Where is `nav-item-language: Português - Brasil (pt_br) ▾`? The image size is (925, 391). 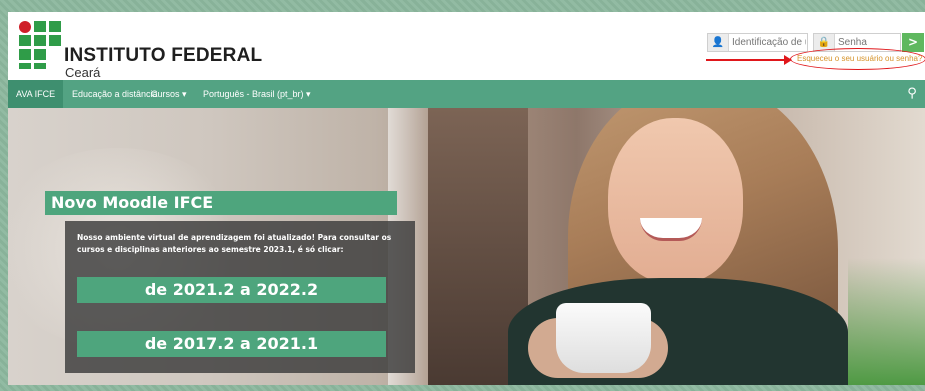 nav-item-language: Português - Brasil (pt_br) ▾ is located at coordinates (257, 94).